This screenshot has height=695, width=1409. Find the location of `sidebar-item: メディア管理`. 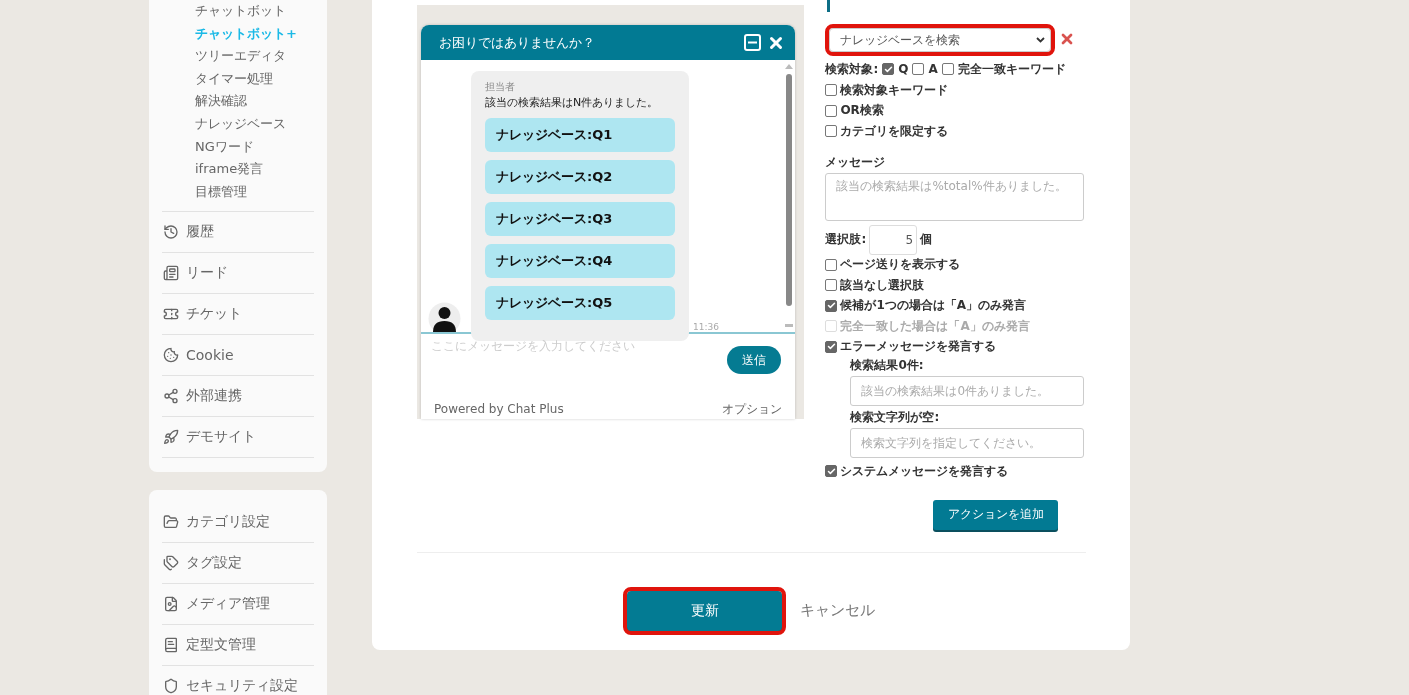

sidebar-item: メディア管理 is located at coordinates (238, 605).